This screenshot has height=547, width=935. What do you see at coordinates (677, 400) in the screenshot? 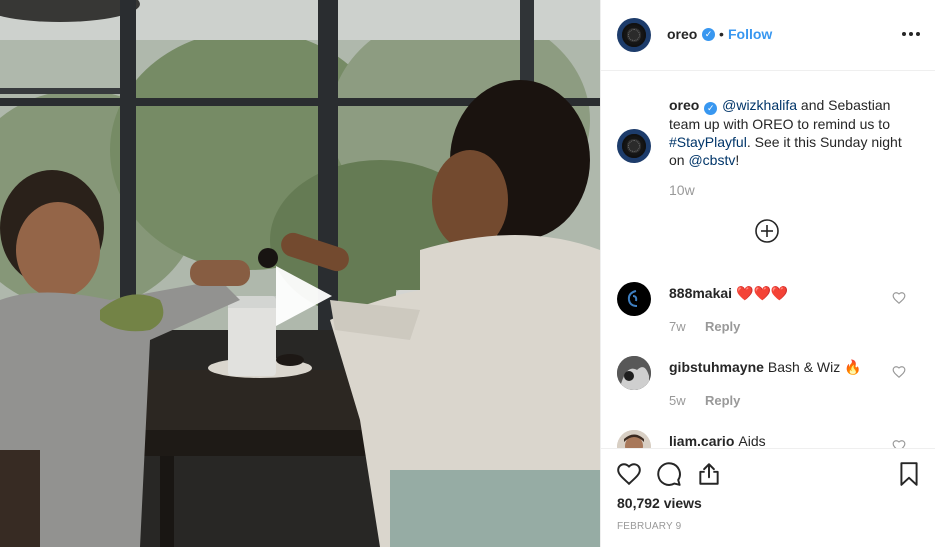
I see `comment-timestamp: 5w` at bounding box center [677, 400].